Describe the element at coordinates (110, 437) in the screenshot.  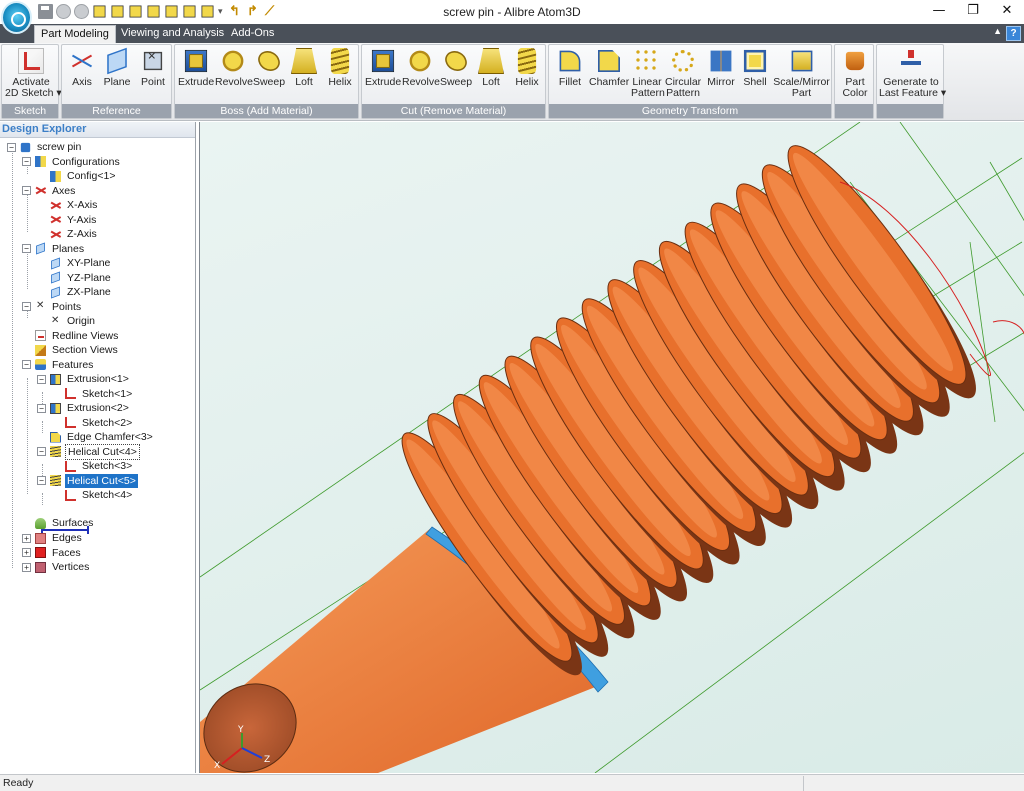
I see `tree-node-label: Edge Chamfer<3>` at that location.